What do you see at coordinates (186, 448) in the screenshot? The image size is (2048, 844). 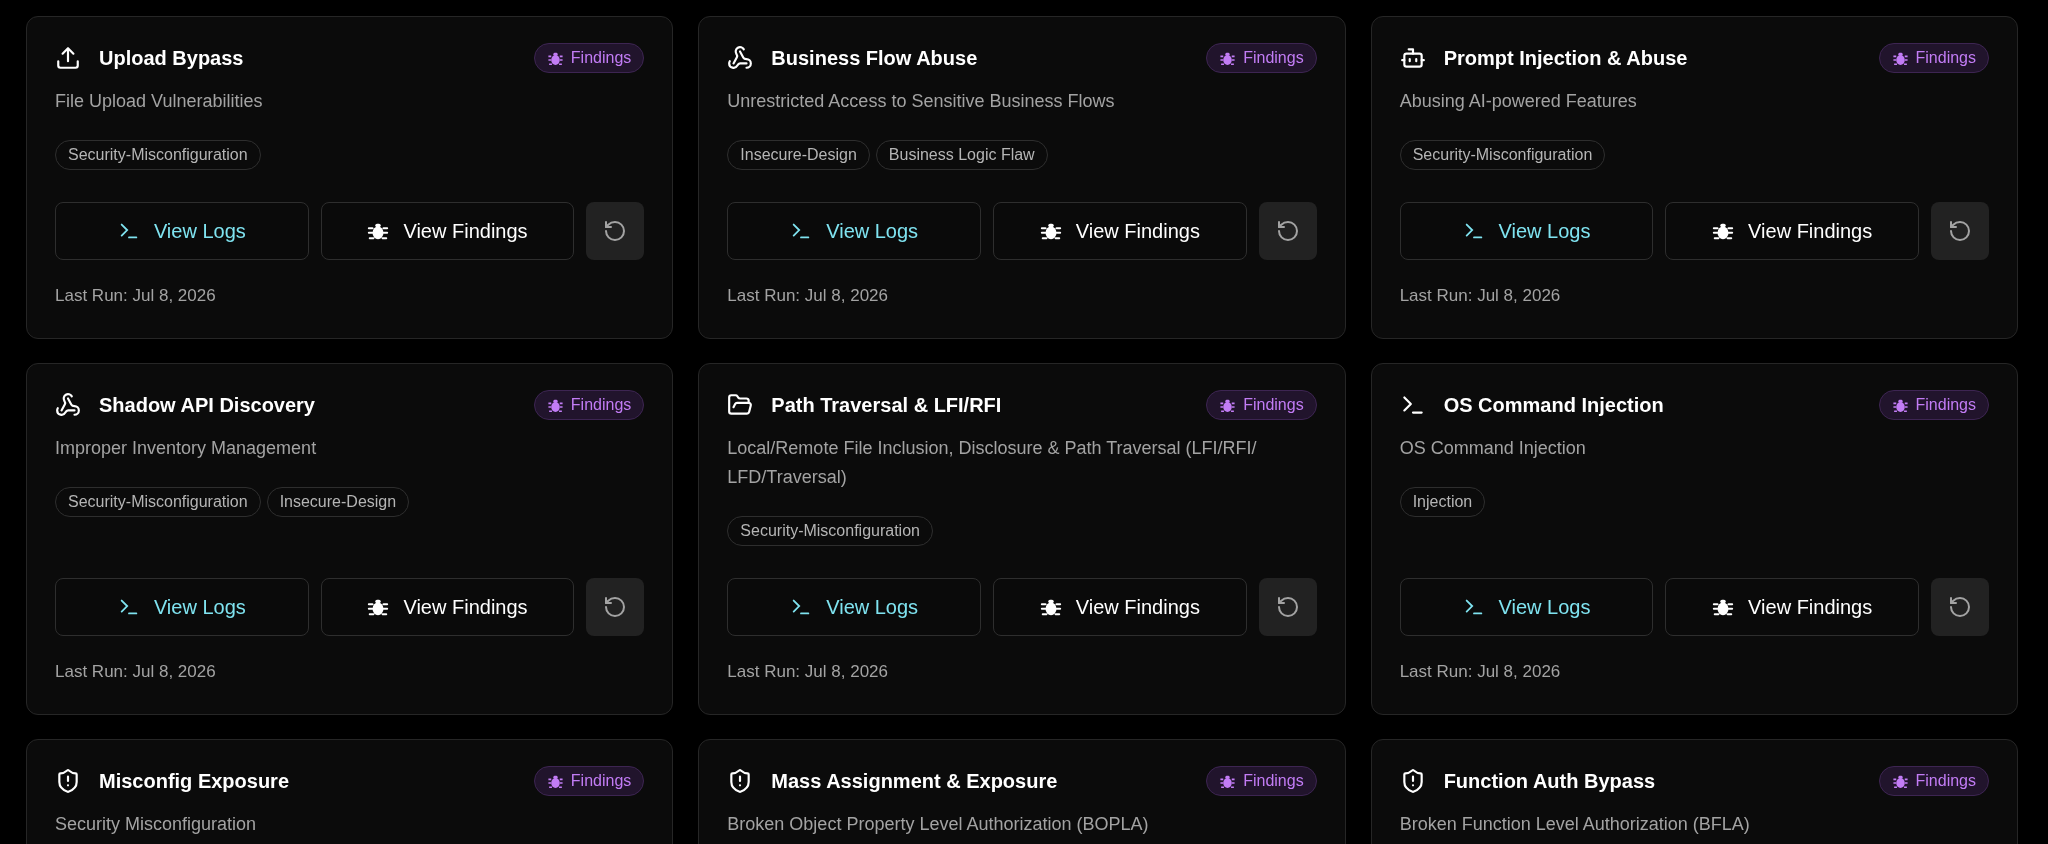 I see `card-description: Improper Inventory Management` at bounding box center [186, 448].